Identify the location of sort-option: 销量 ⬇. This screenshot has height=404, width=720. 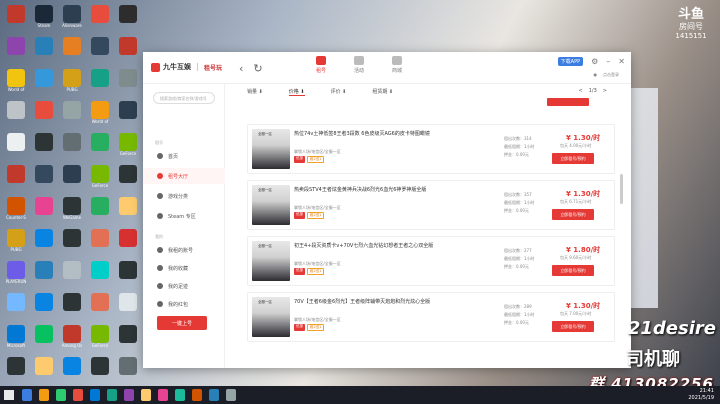
(255, 92).